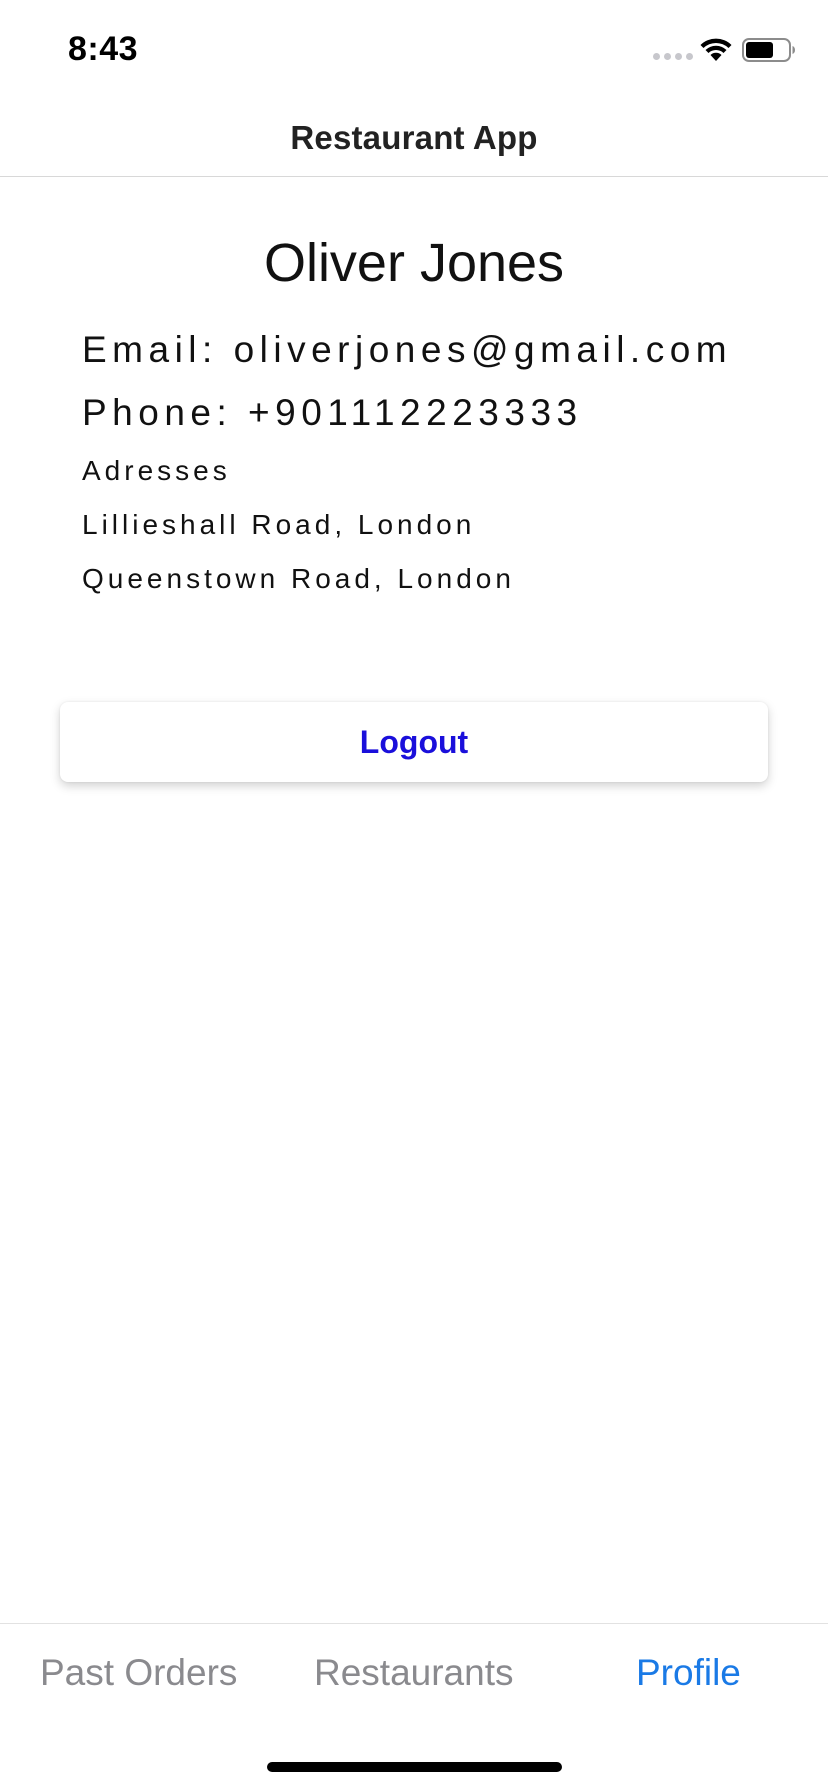 The height and width of the screenshot is (1792, 828). What do you see at coordinates (407, 349) in the screenshot?
I see `profile-email: Email: oliverjones@gmail.com` at bounding box center [407, 349].